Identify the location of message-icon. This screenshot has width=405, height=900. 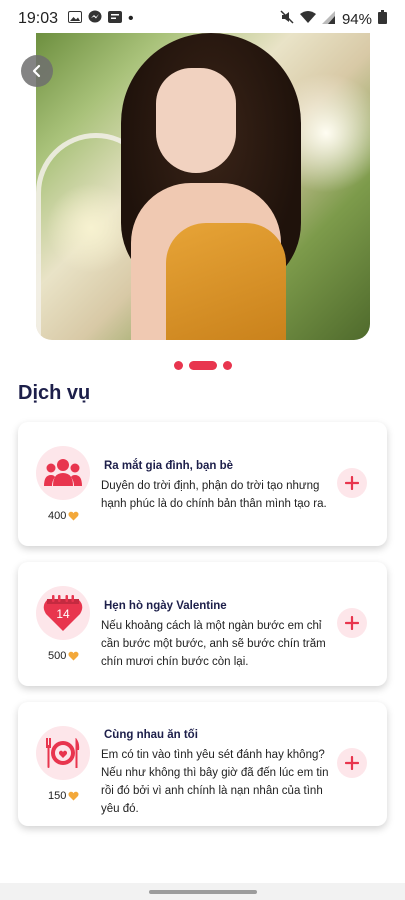
(115, 19).